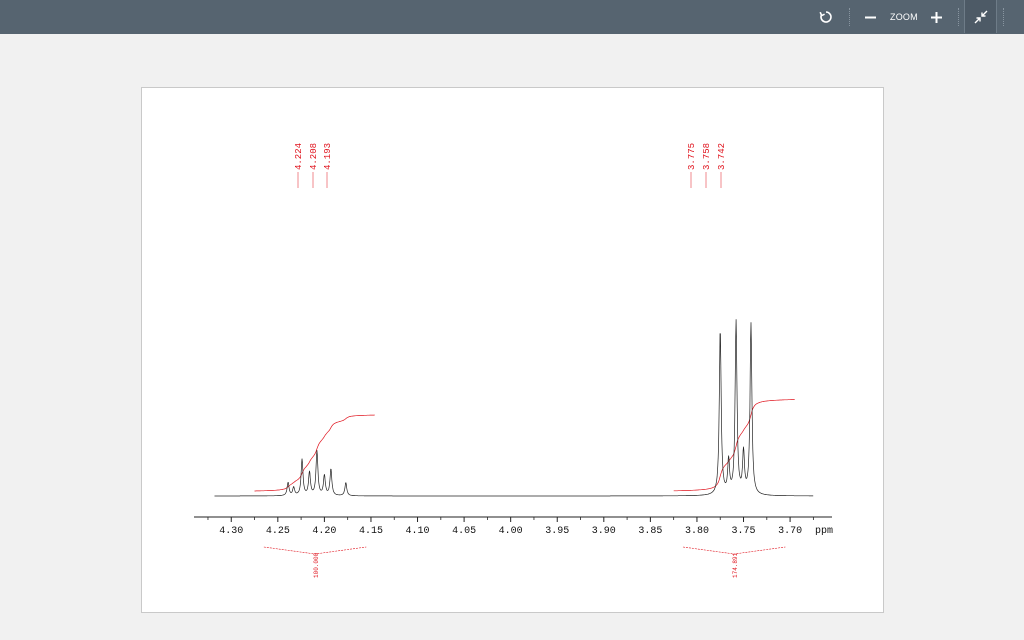 Image resolution: width=1024 pixels, height=640 pixels. Describe the element at coordinates (722, 156) in the screenshot. I see `peak-label: 3.742` at that location.